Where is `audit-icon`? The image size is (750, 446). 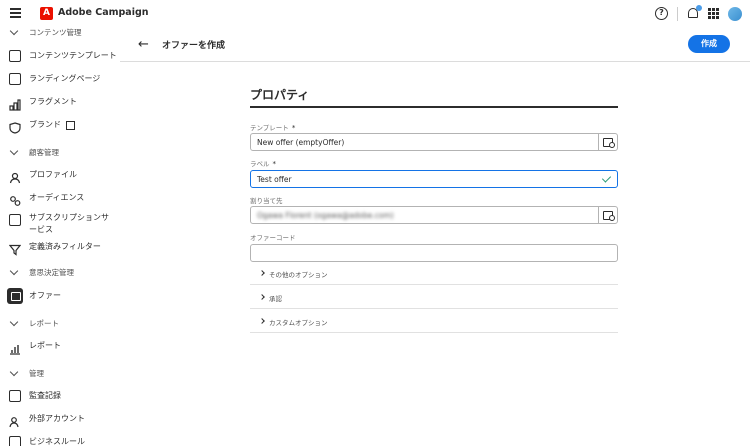
audit-icon is located at coordinates (15, 396).